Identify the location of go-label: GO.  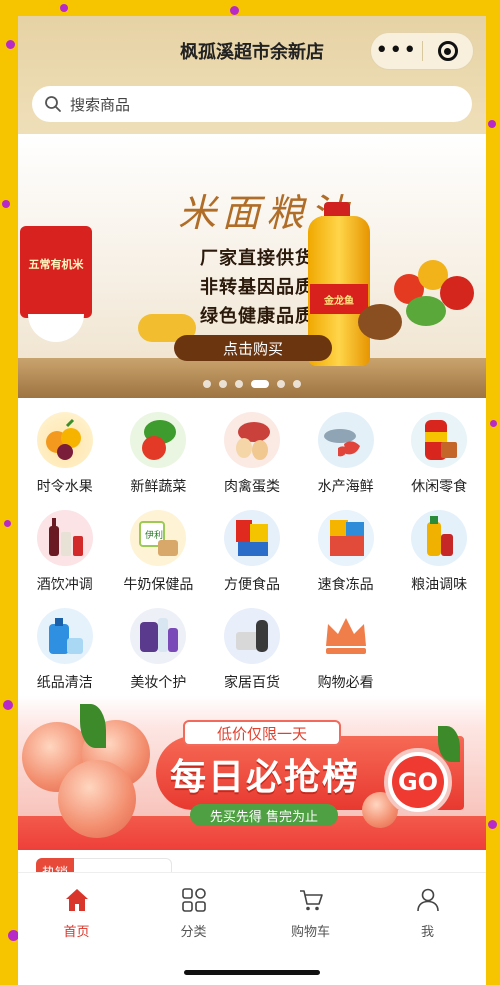
(418, 782).